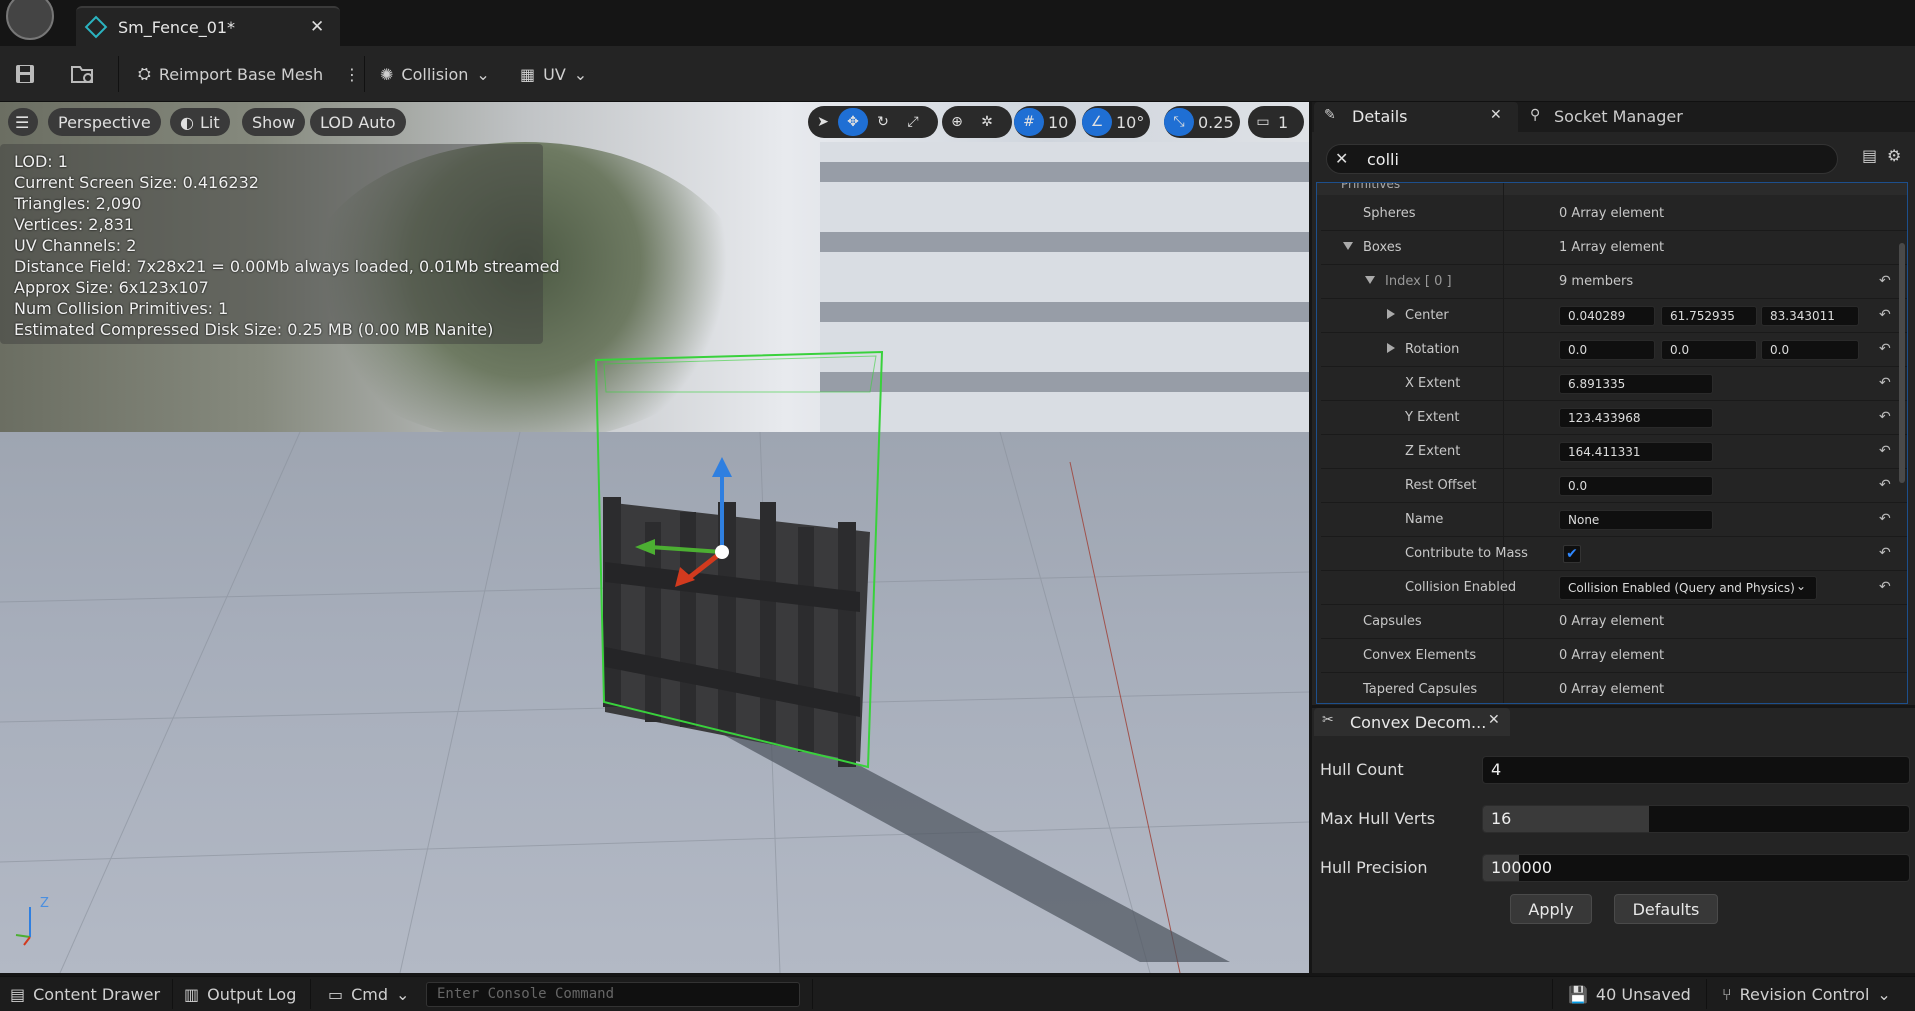 The image size is (1915, 1011). What do you see at coordinates (1097, 122) in the screenshot?
I see `rotation-snap-icon: ∠` at bounding box center [1097, 122].